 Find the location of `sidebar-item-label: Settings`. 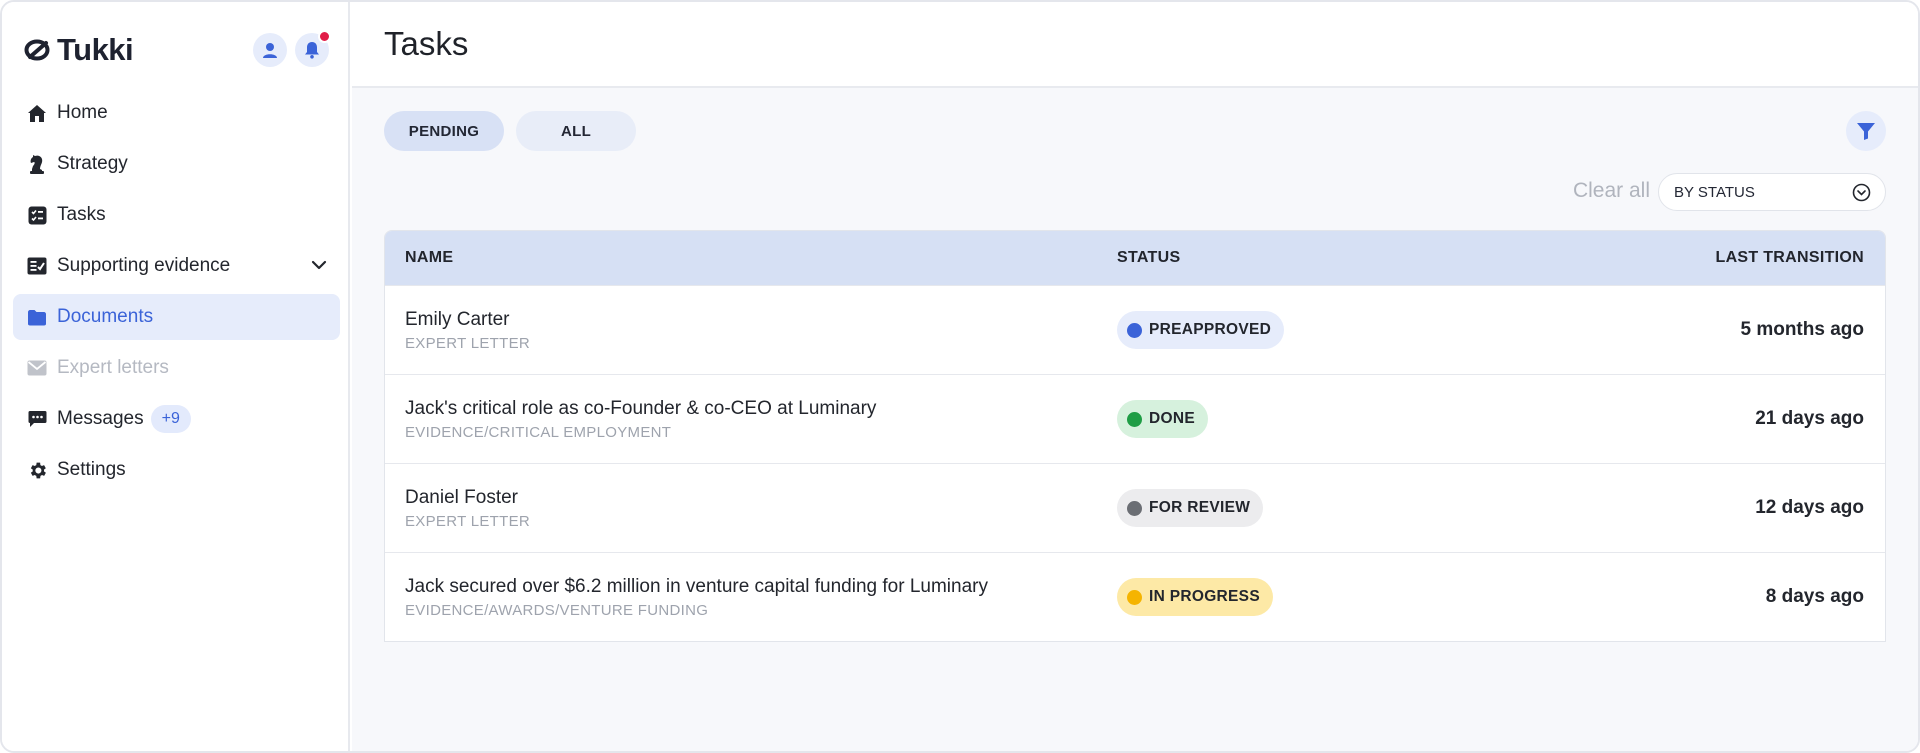

sidebar-item-label: Settings is located at coordinates (91, 469).